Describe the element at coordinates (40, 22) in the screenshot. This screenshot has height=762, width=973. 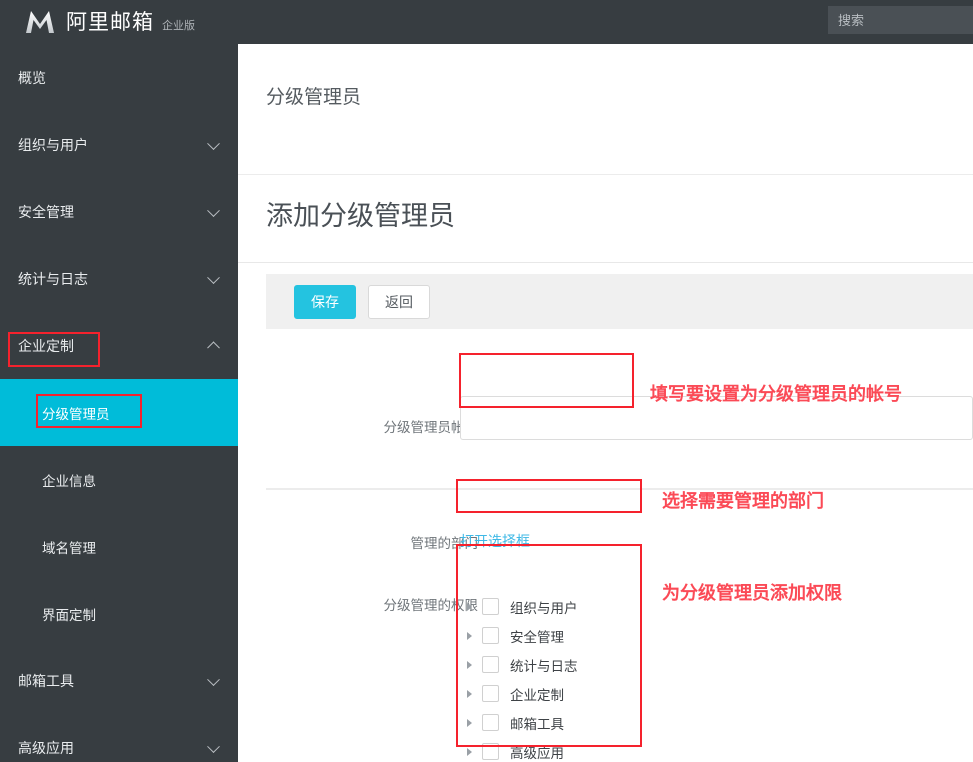
I see `alibaba-mail-m-logo-icon` at that location.